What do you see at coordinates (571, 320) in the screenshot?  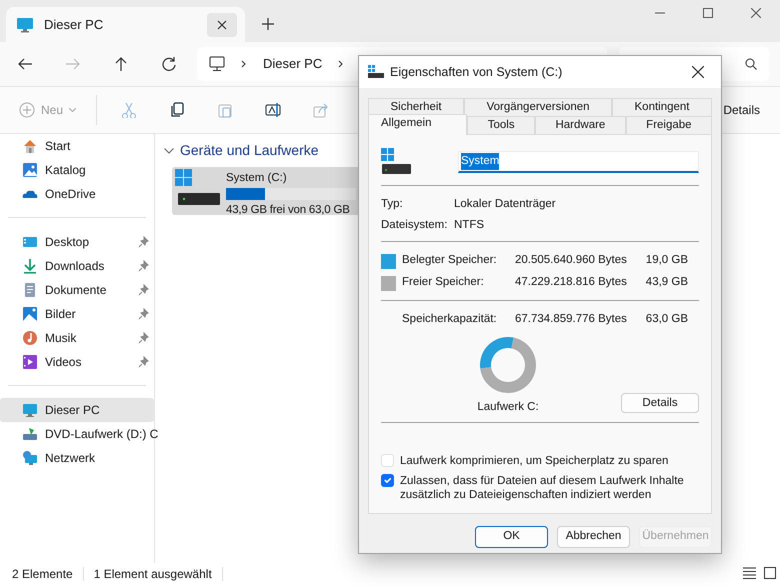 I see `capacity-bytes: 67.734.859.776 Bytes` at bounding box center [571, 320].